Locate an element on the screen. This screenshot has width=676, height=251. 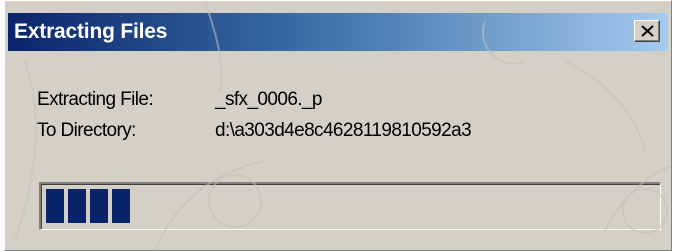
extracting-file-label: Extracting File: is located at coordinates (95, 99).